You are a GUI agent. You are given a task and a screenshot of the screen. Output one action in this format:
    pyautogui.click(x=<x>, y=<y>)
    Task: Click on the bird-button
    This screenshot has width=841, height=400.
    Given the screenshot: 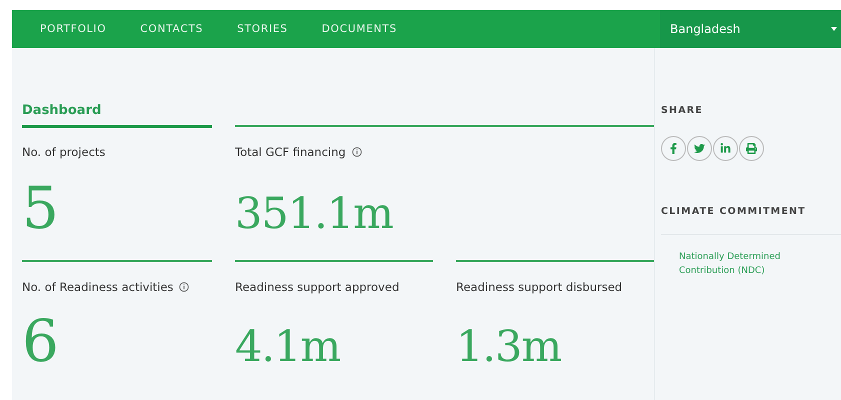 What is the action you would take?
    pyautogui.click(x=699, y=148)
    